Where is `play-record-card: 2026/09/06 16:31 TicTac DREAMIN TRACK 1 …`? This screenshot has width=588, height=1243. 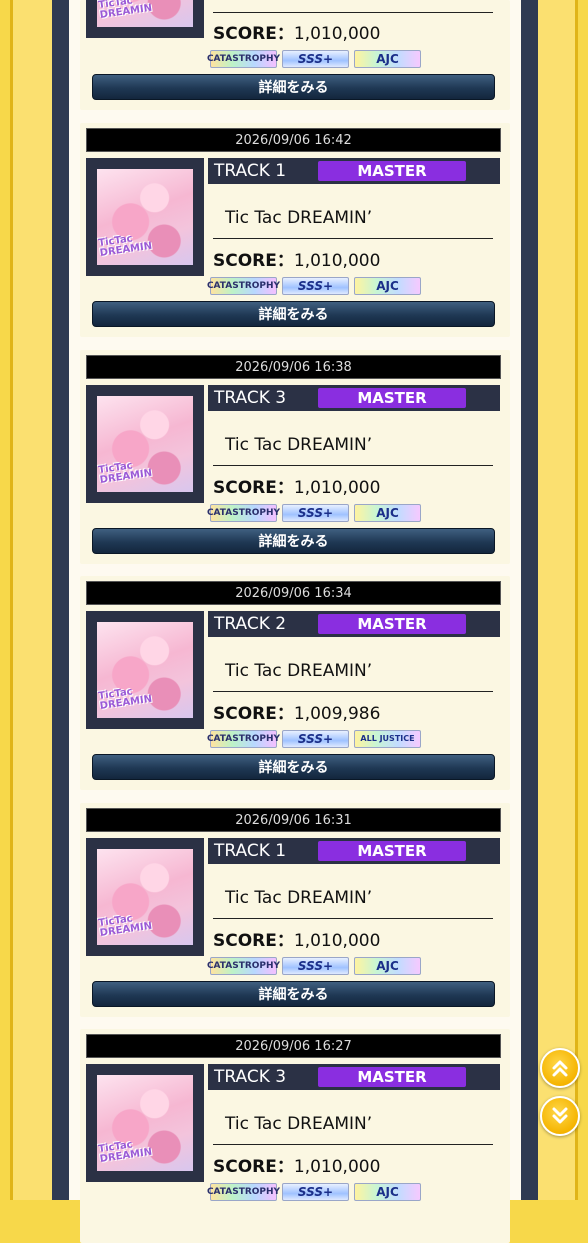 play-record-card: 2026/09/06 16:31 TicTac DREAMIN TRACK 1 … is located at coordinates (295, 910).